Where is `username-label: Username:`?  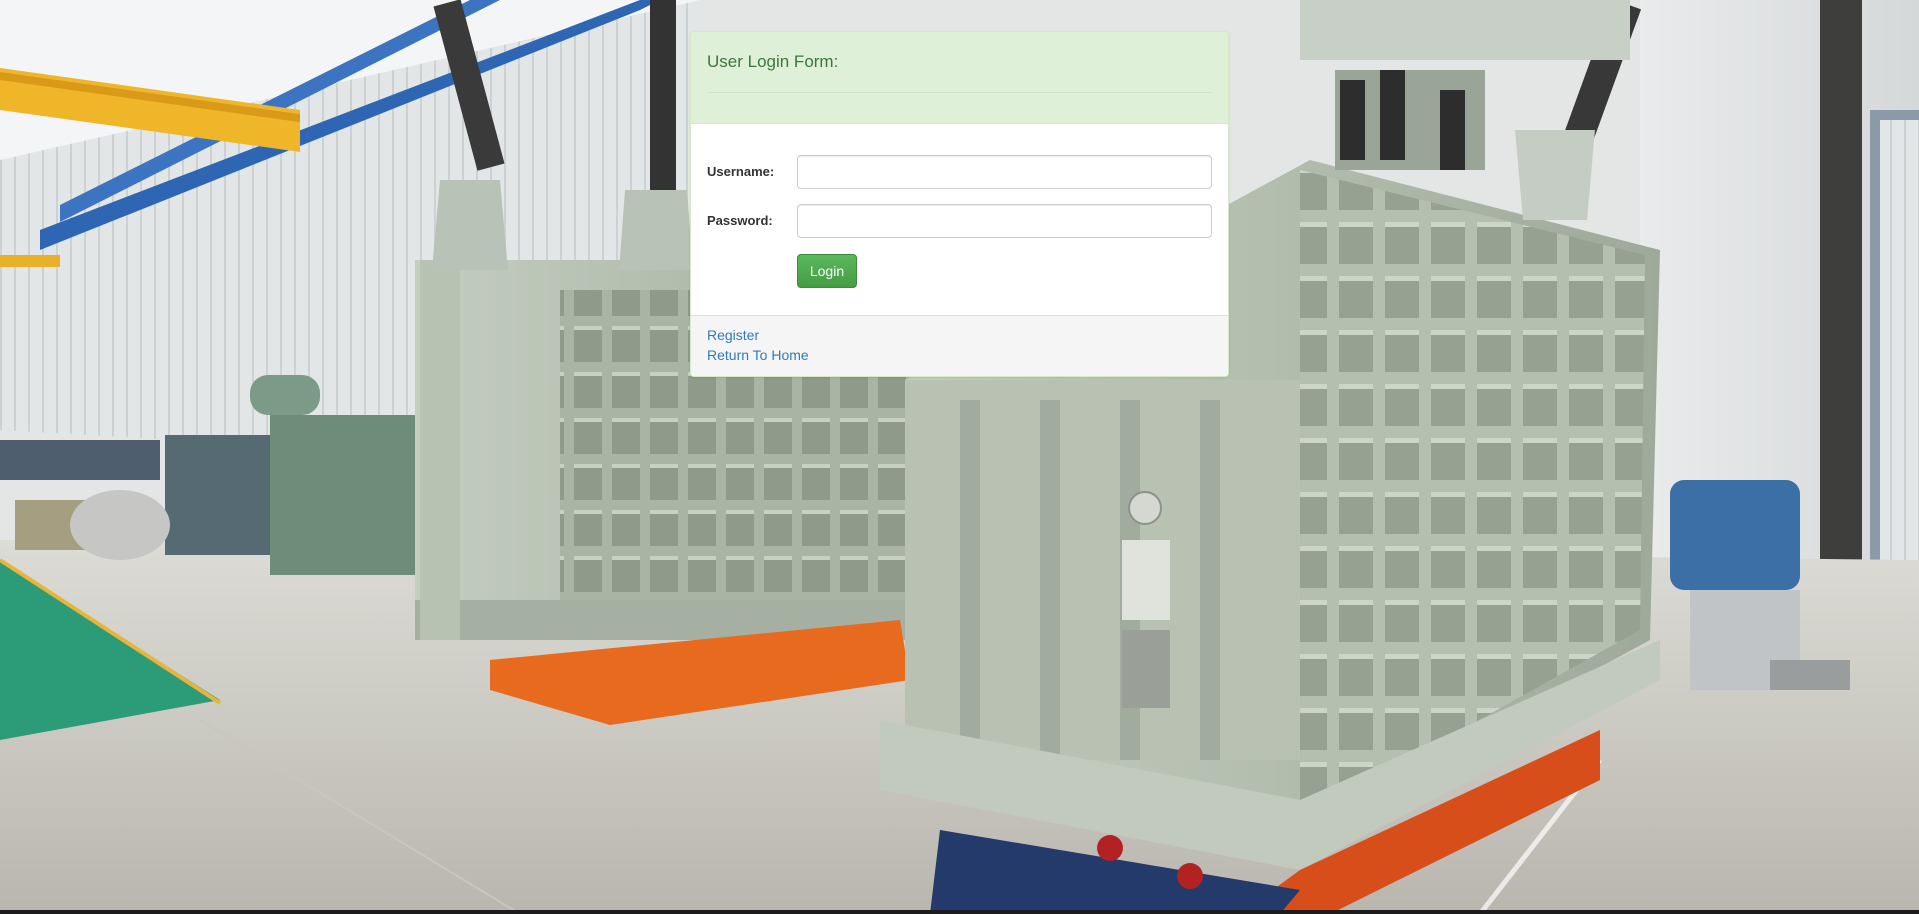 username-label: Username: is located at coordinates (741, 171).